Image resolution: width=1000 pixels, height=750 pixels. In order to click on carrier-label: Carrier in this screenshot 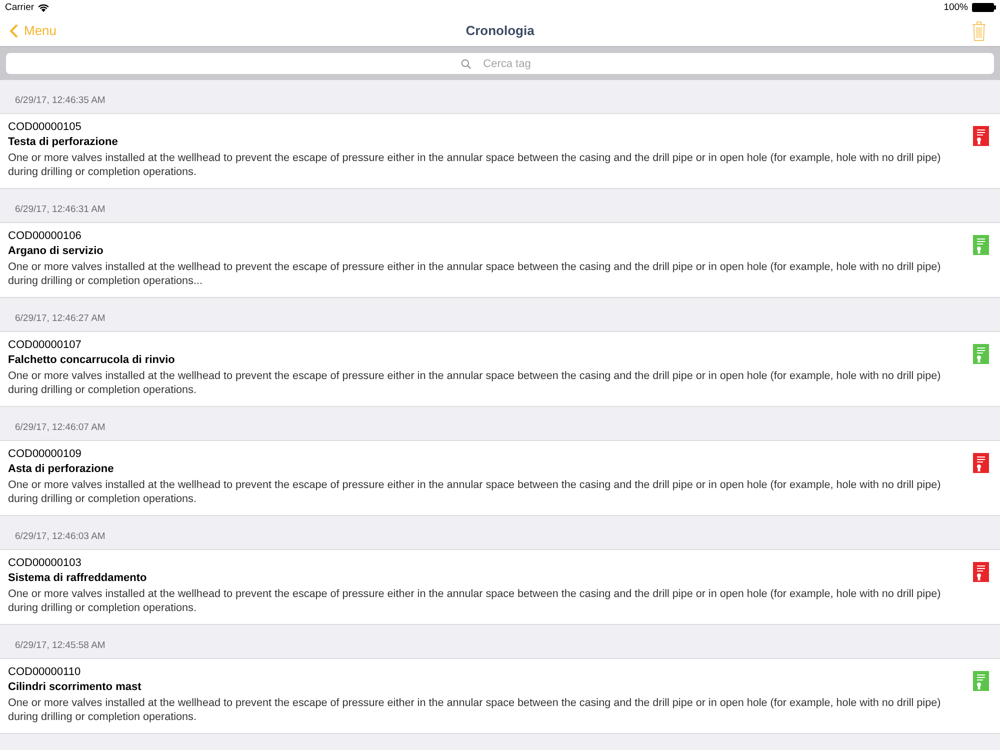, I will do `click(19, 7)`.